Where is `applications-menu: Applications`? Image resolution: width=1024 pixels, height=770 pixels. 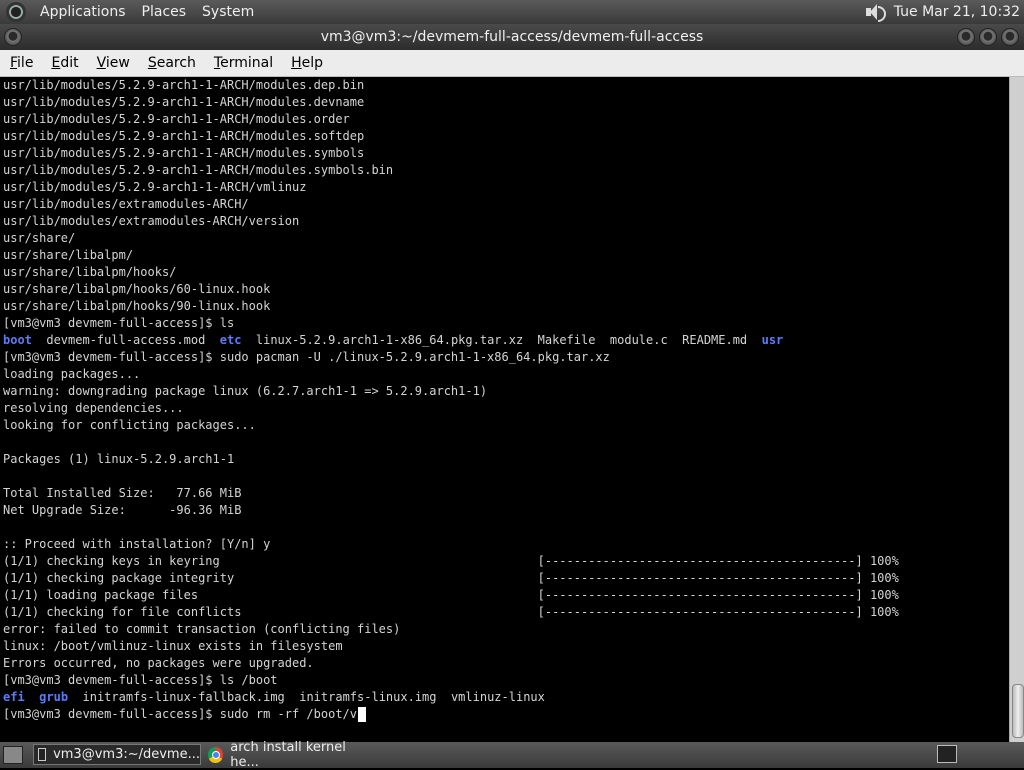
applications-menu: Applications is located at coordinates (83, 12).